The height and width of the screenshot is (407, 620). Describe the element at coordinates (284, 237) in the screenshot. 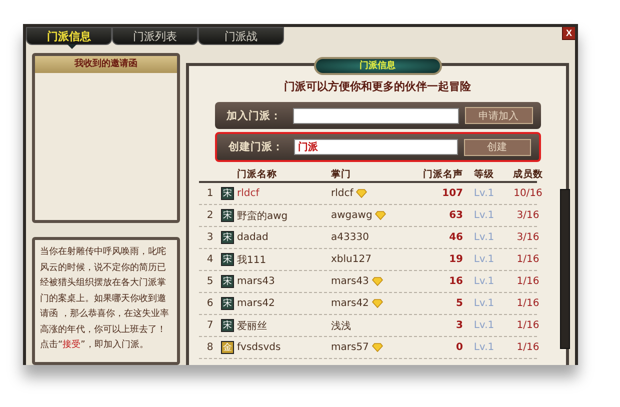

I see `guild-name: dadad` at that location.